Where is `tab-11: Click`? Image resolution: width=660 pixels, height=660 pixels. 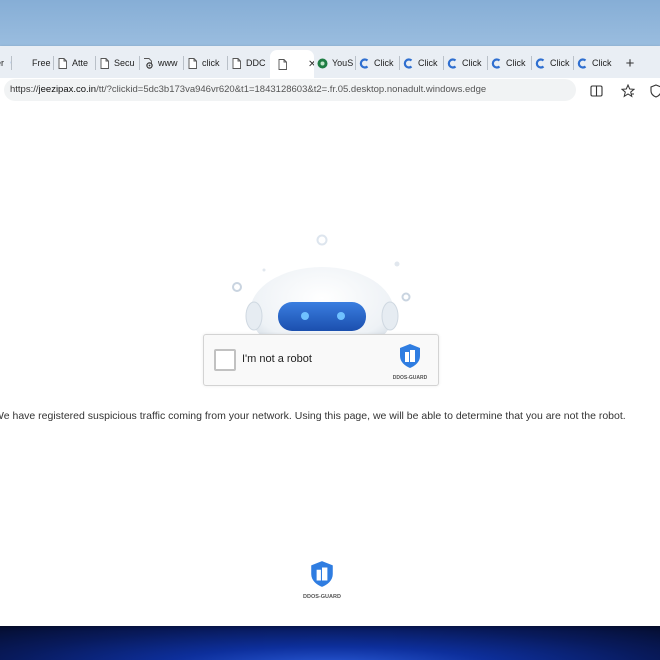
tab-11: Click is located at coordinates (423, 63).